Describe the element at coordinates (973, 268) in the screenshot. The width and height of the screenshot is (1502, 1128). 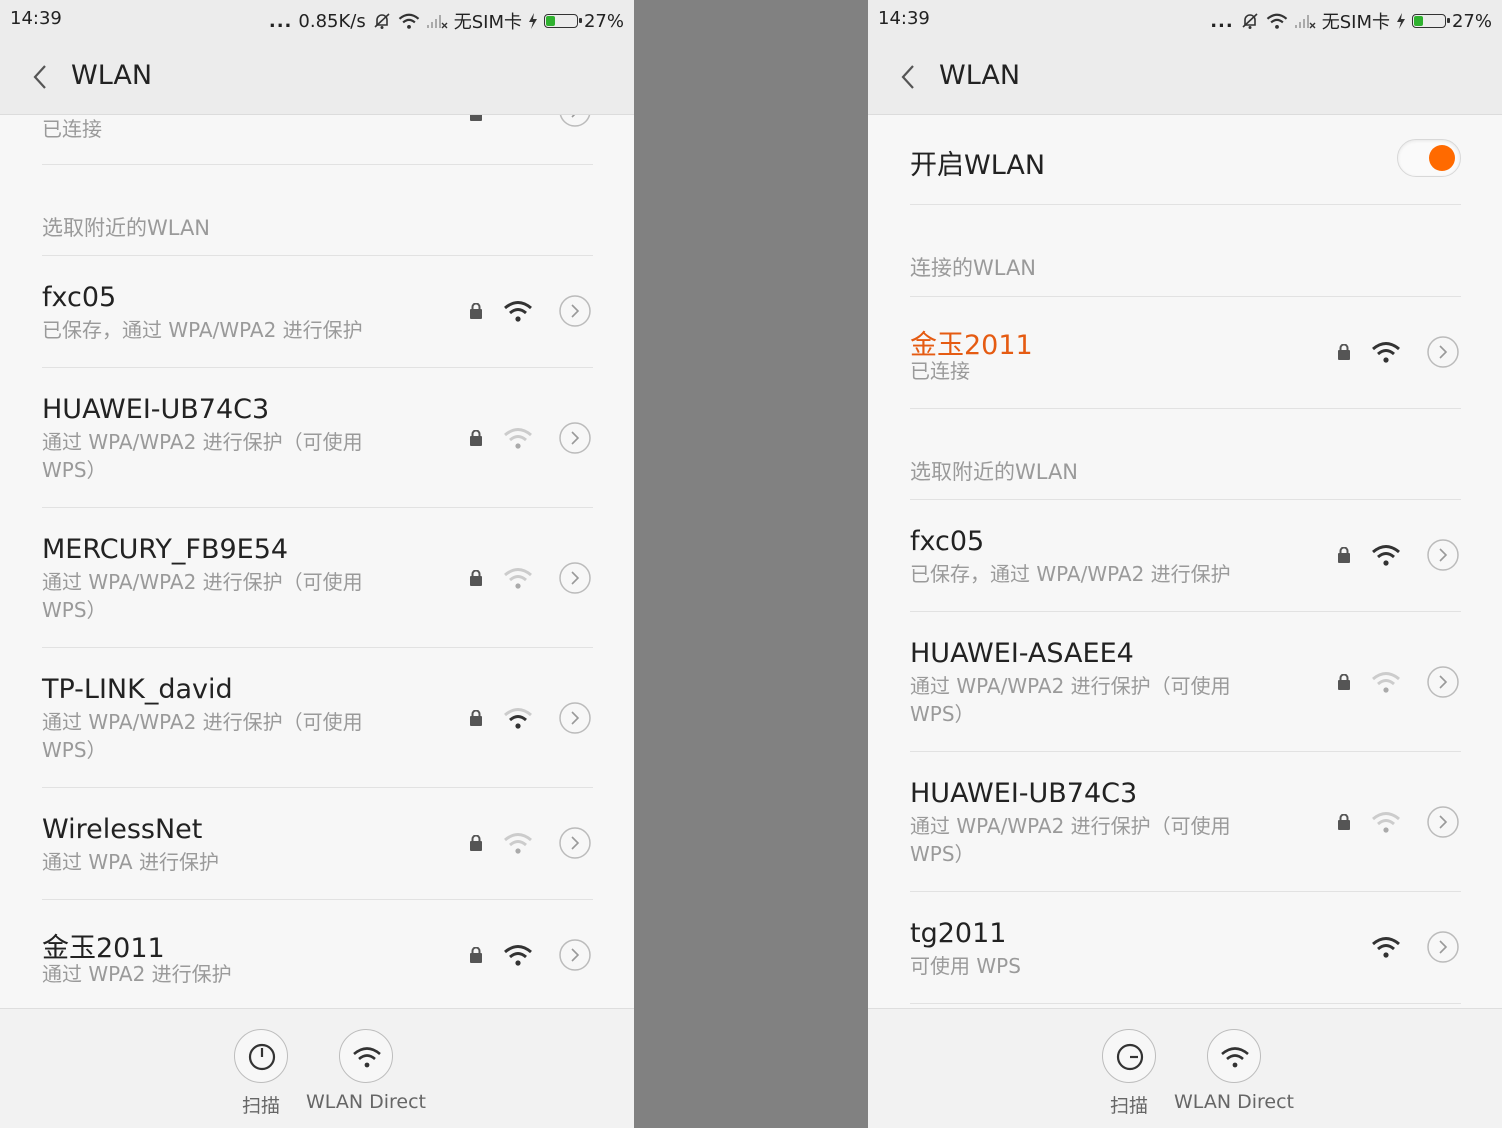
I see `section-label: 连接的WLAN` at that location.